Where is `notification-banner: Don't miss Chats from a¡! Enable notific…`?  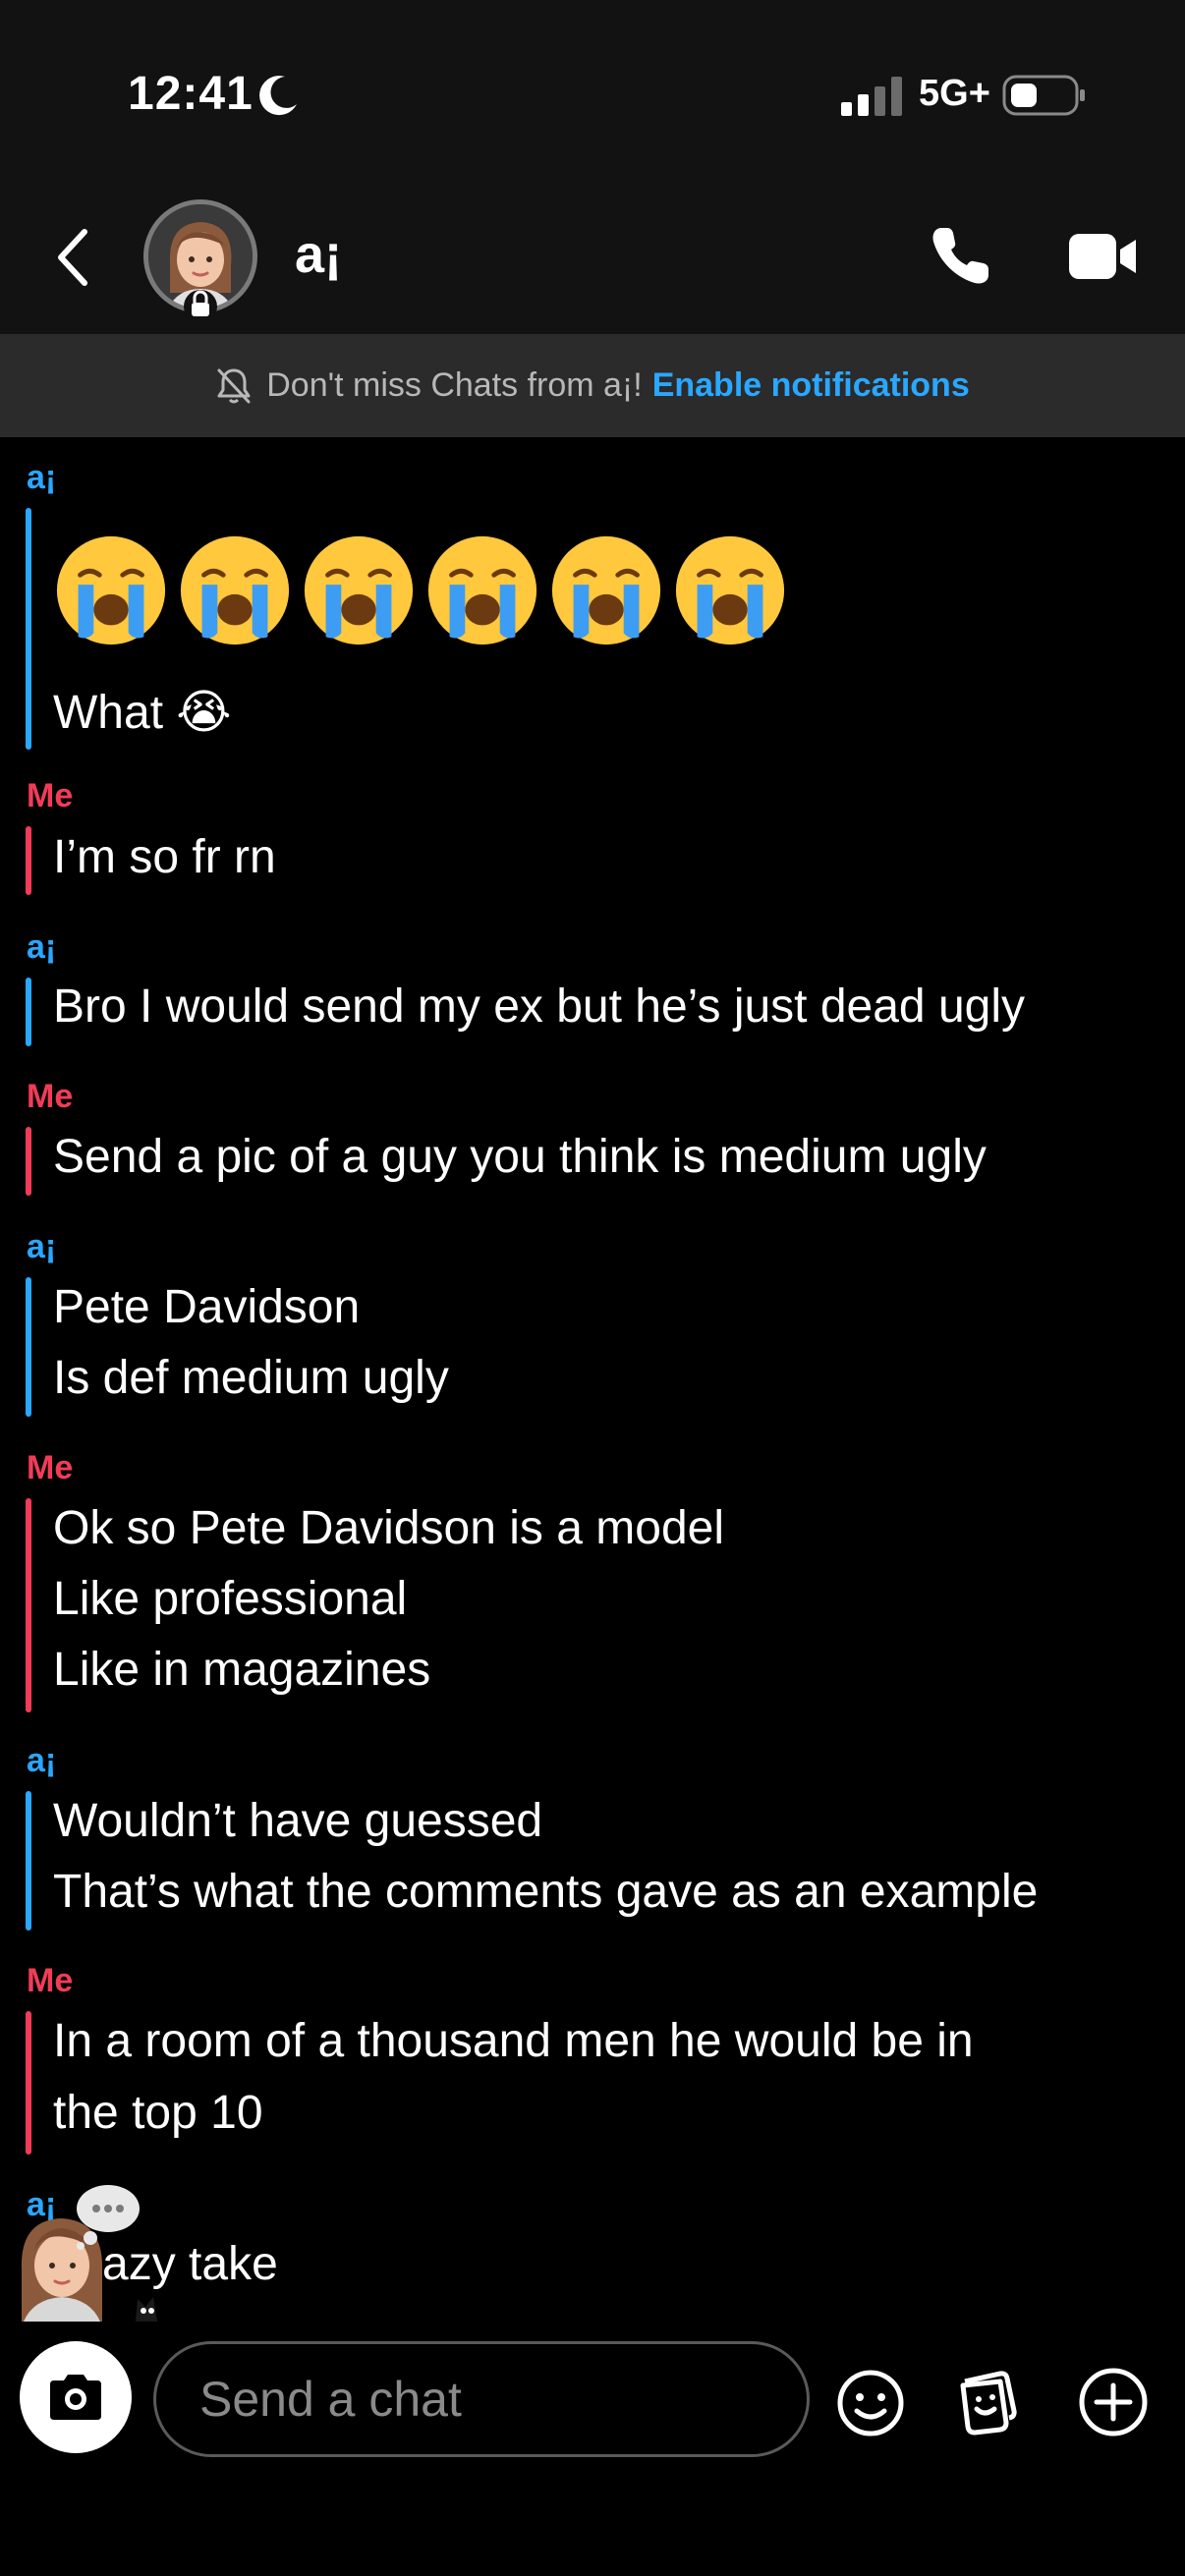 notification-banner: Don't miss Chats from a¡! Enable notific… is located at coordinates (592, 385).